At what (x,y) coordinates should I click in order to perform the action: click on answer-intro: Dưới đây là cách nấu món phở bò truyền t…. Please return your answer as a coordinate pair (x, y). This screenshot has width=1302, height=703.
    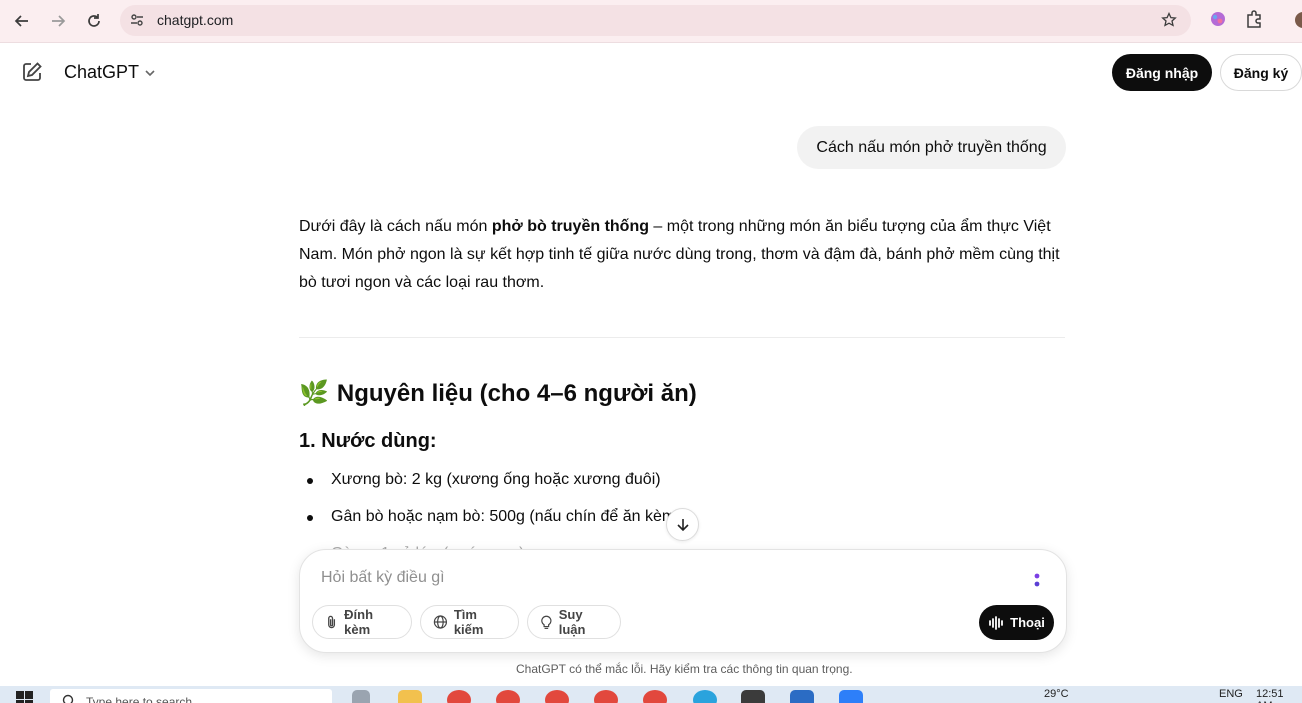
    Looking at the image, I should click on (679, 254).